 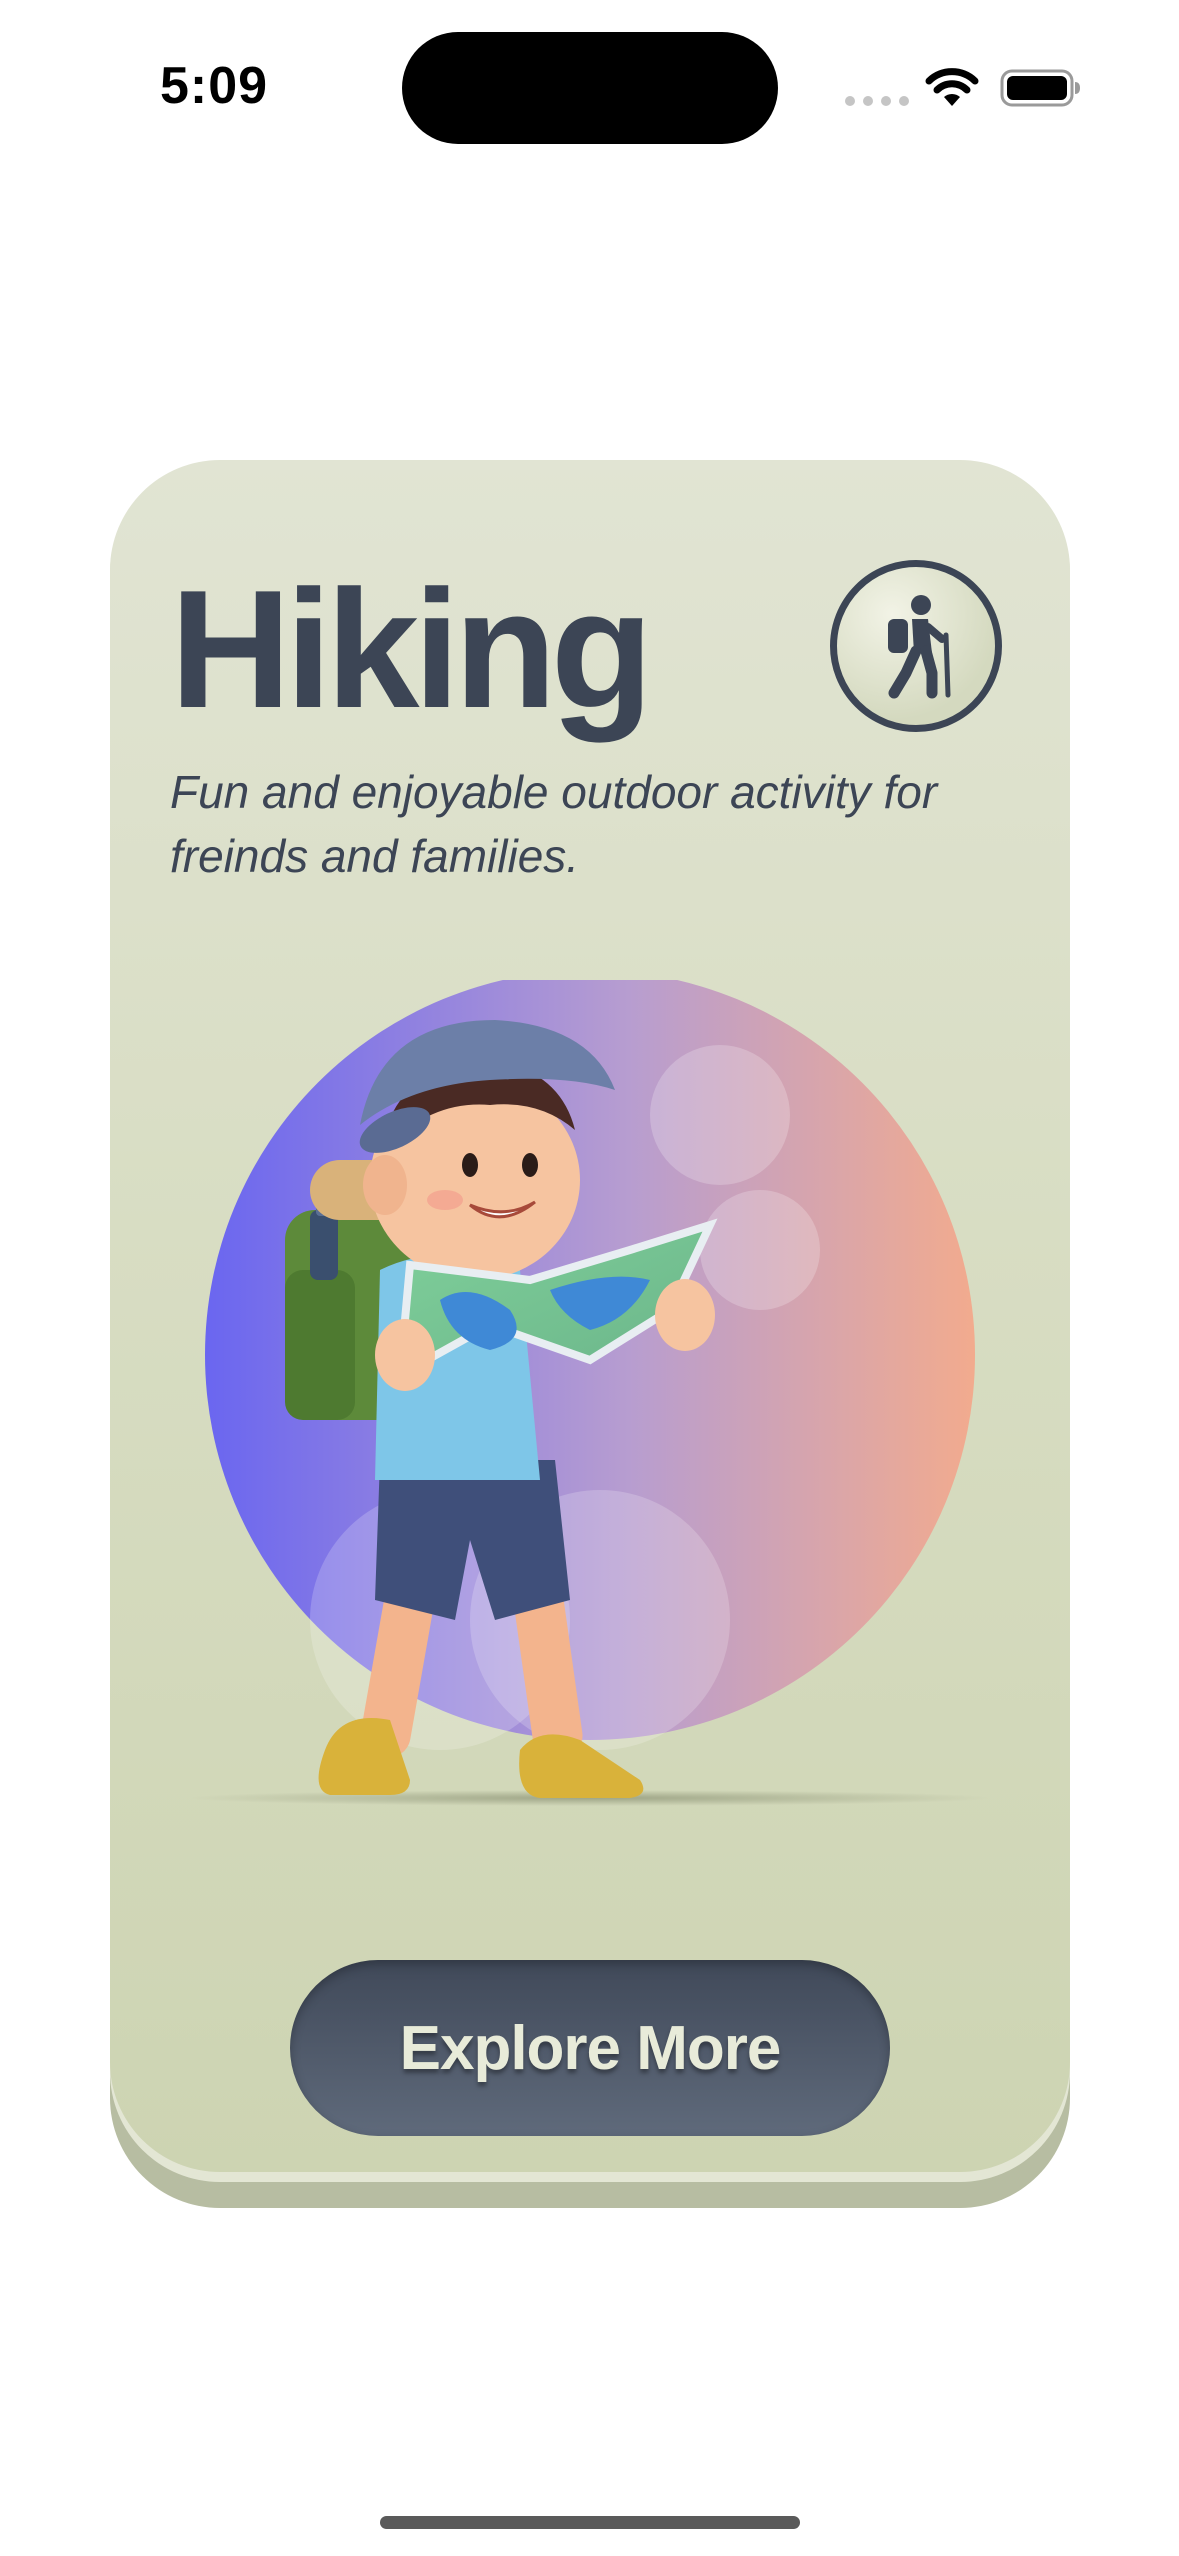 I want to click on wifi-icon, so click(x=952, y=87).